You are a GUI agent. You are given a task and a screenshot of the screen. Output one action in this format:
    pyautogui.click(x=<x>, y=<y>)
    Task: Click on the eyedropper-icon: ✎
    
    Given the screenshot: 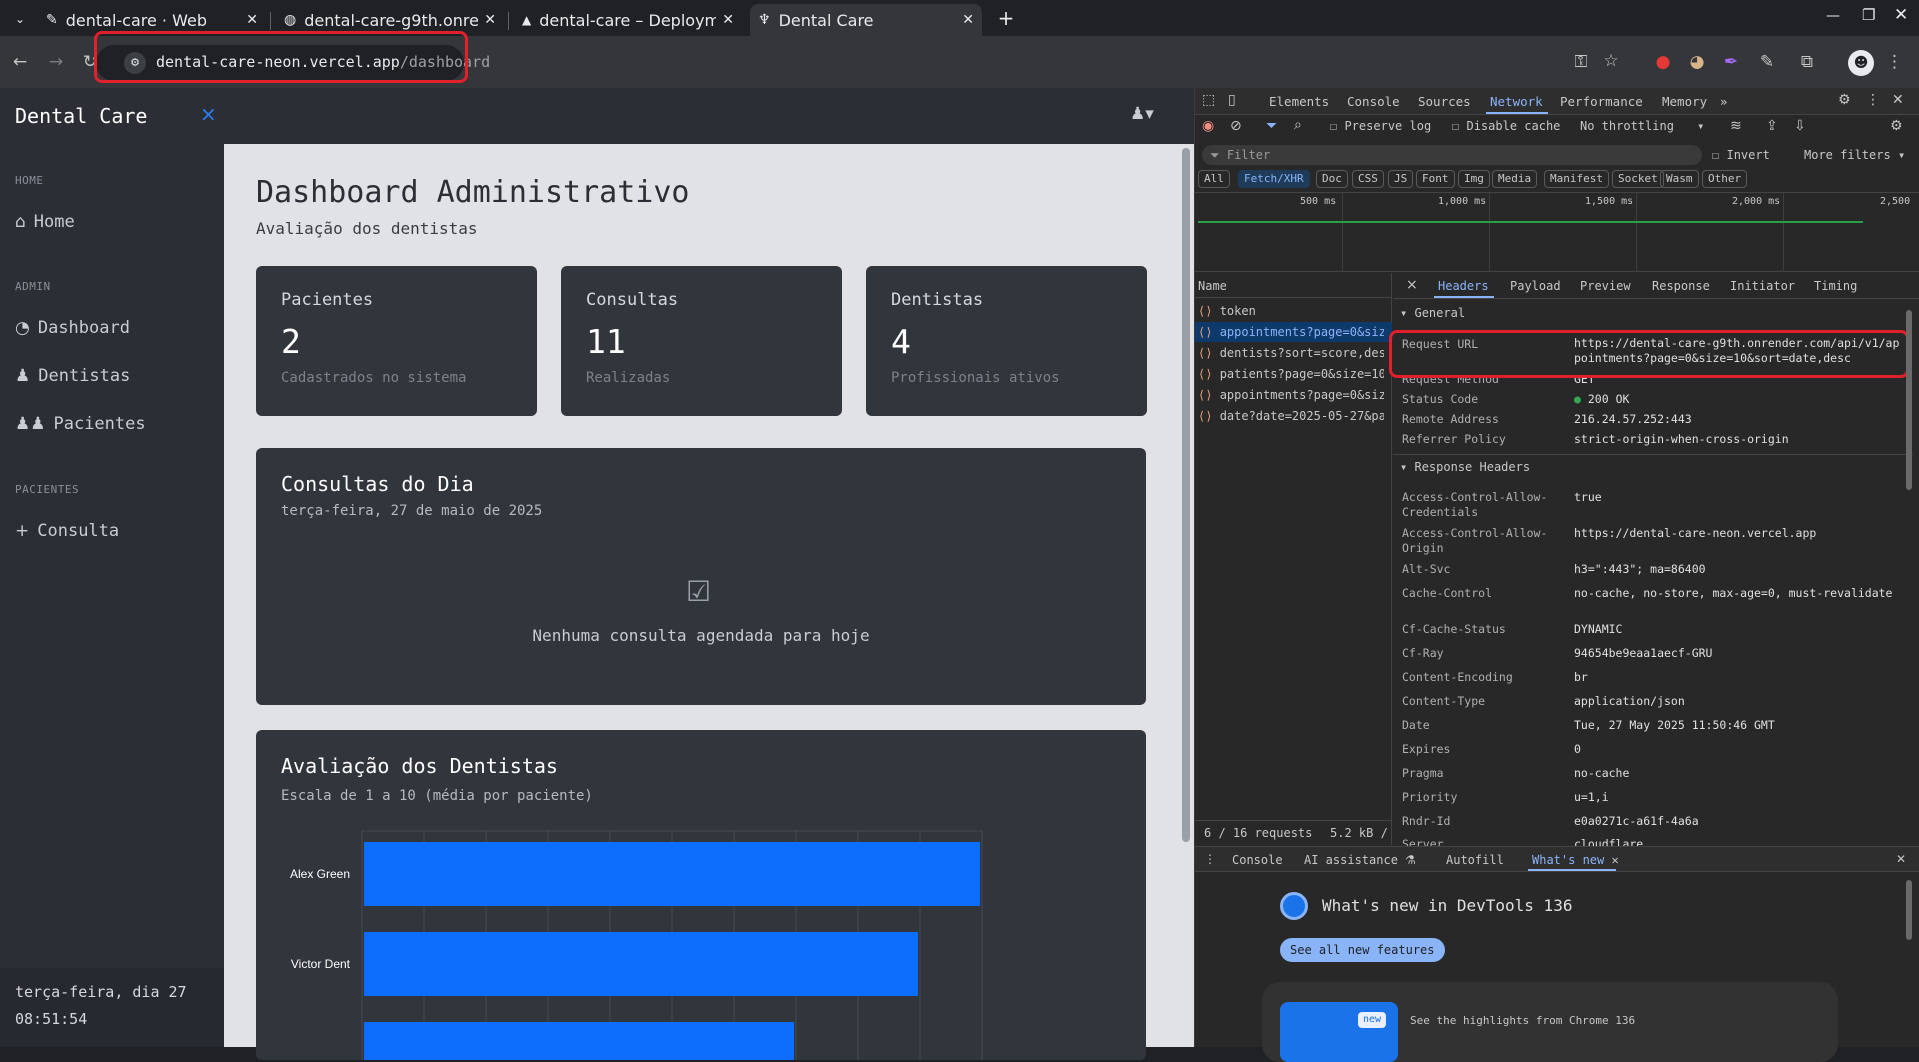 What is the action you would take?
    pyautogui.click(x=1767, y=62)
    